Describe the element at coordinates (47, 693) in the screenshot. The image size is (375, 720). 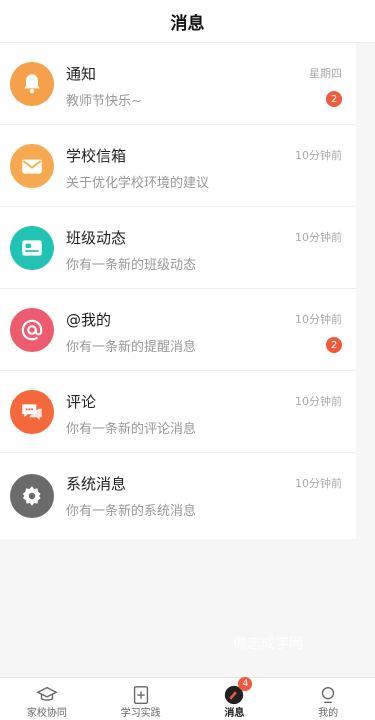
I see `graduation-cap-icon` at that location.